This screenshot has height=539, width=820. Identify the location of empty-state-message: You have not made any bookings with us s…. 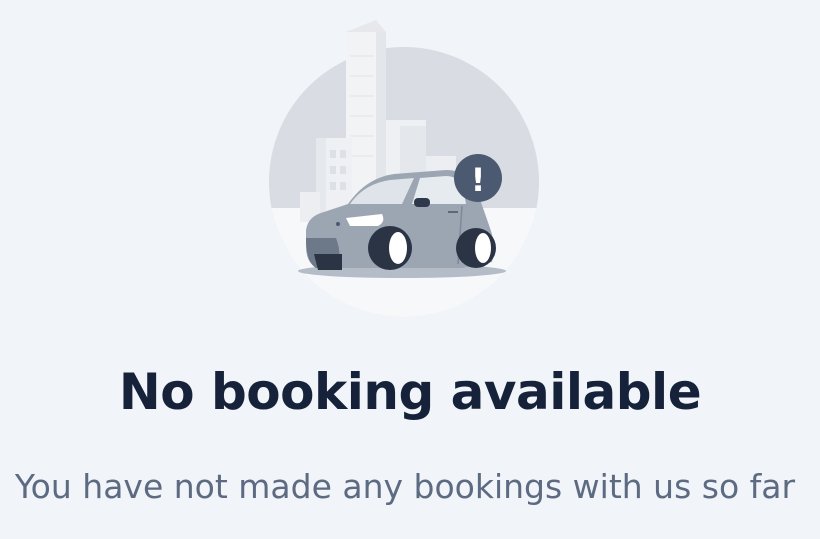
(405, 486).